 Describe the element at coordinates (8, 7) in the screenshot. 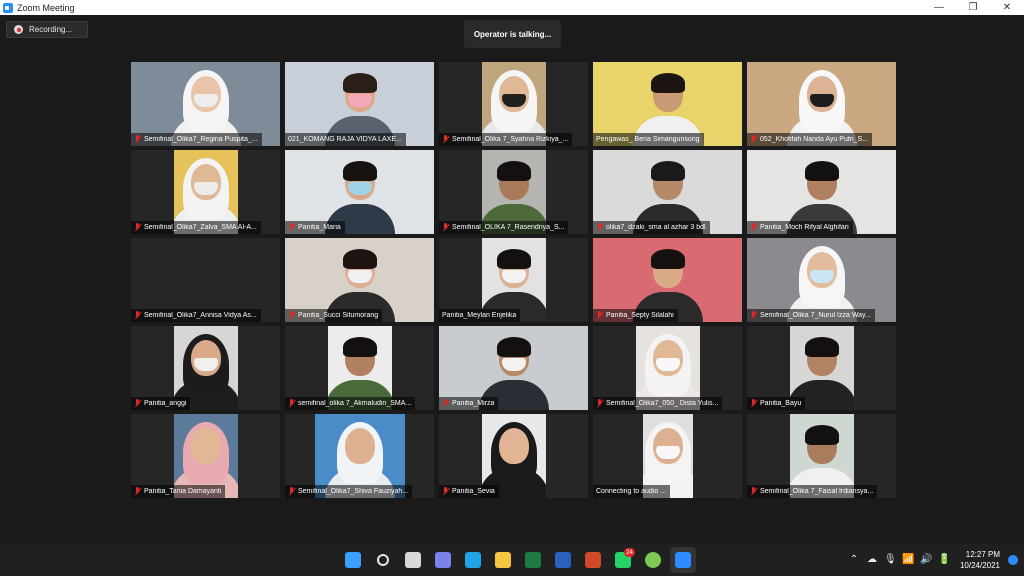

I see `zoom-app-icon` at that location.